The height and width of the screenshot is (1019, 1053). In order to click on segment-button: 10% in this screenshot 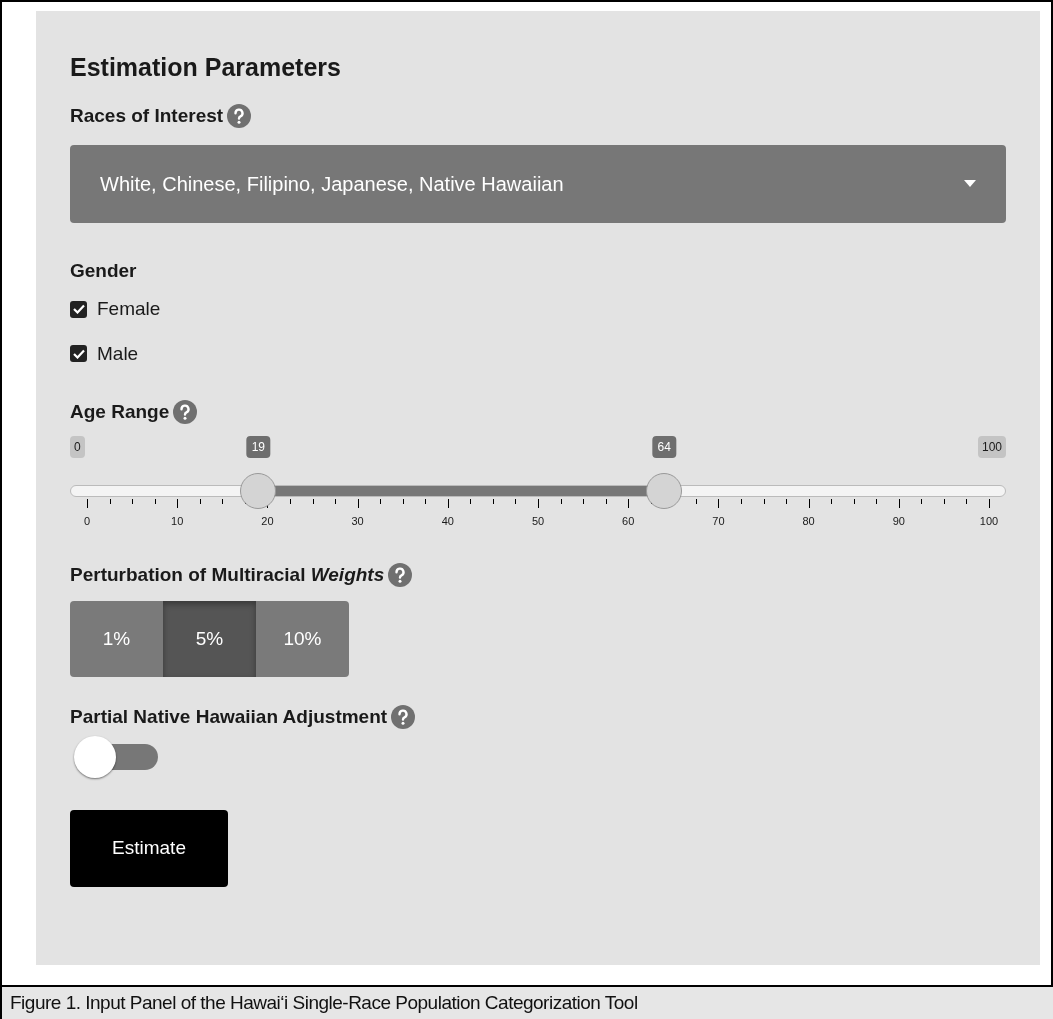, I will do `click(302, 639)`.